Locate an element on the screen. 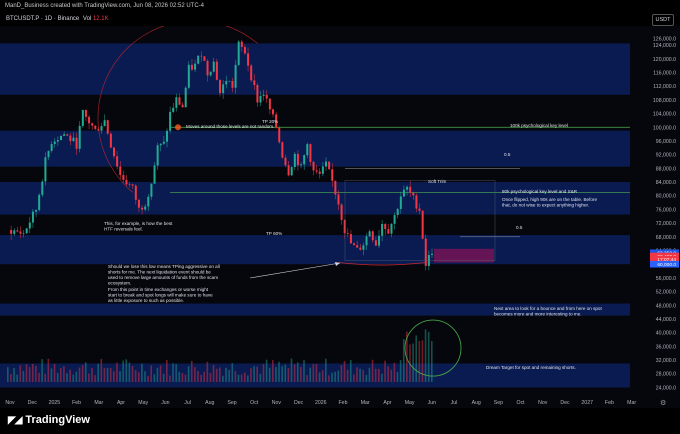 This screenshot has width=680, height=434. time-tick-label: Jun is located at coordinates (432, 403).